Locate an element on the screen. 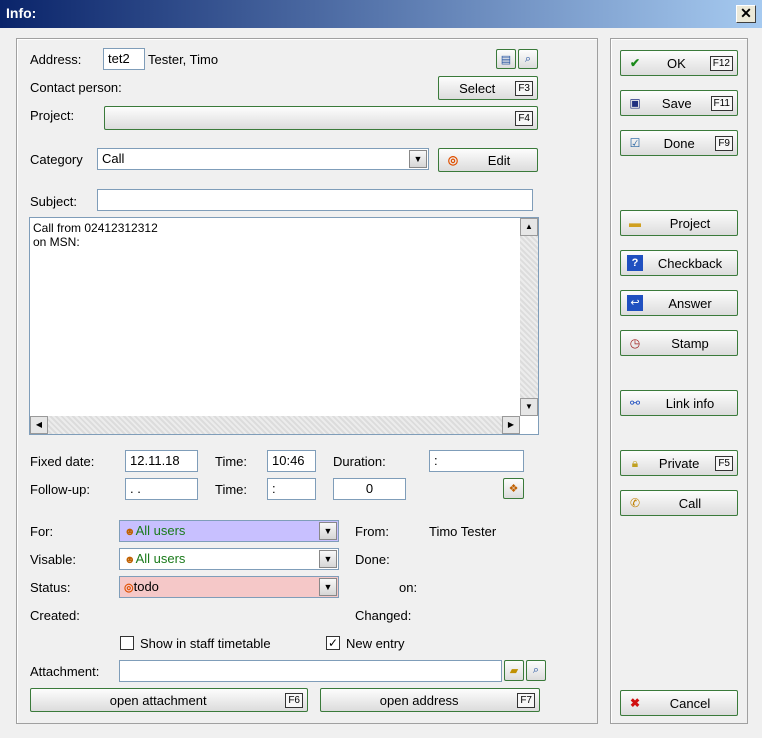 The image size is (762, 738). card-icon: ▤ is located at coordinates (506, 59).